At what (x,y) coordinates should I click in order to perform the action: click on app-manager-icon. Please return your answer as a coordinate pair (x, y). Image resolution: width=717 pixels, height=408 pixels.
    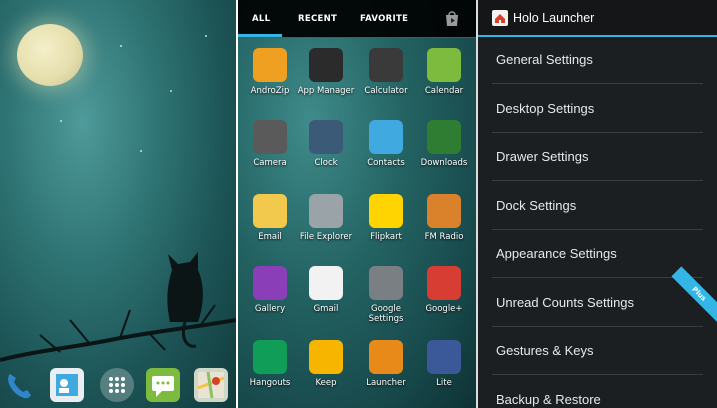
    Looking at the image, I should click on (326, 65).